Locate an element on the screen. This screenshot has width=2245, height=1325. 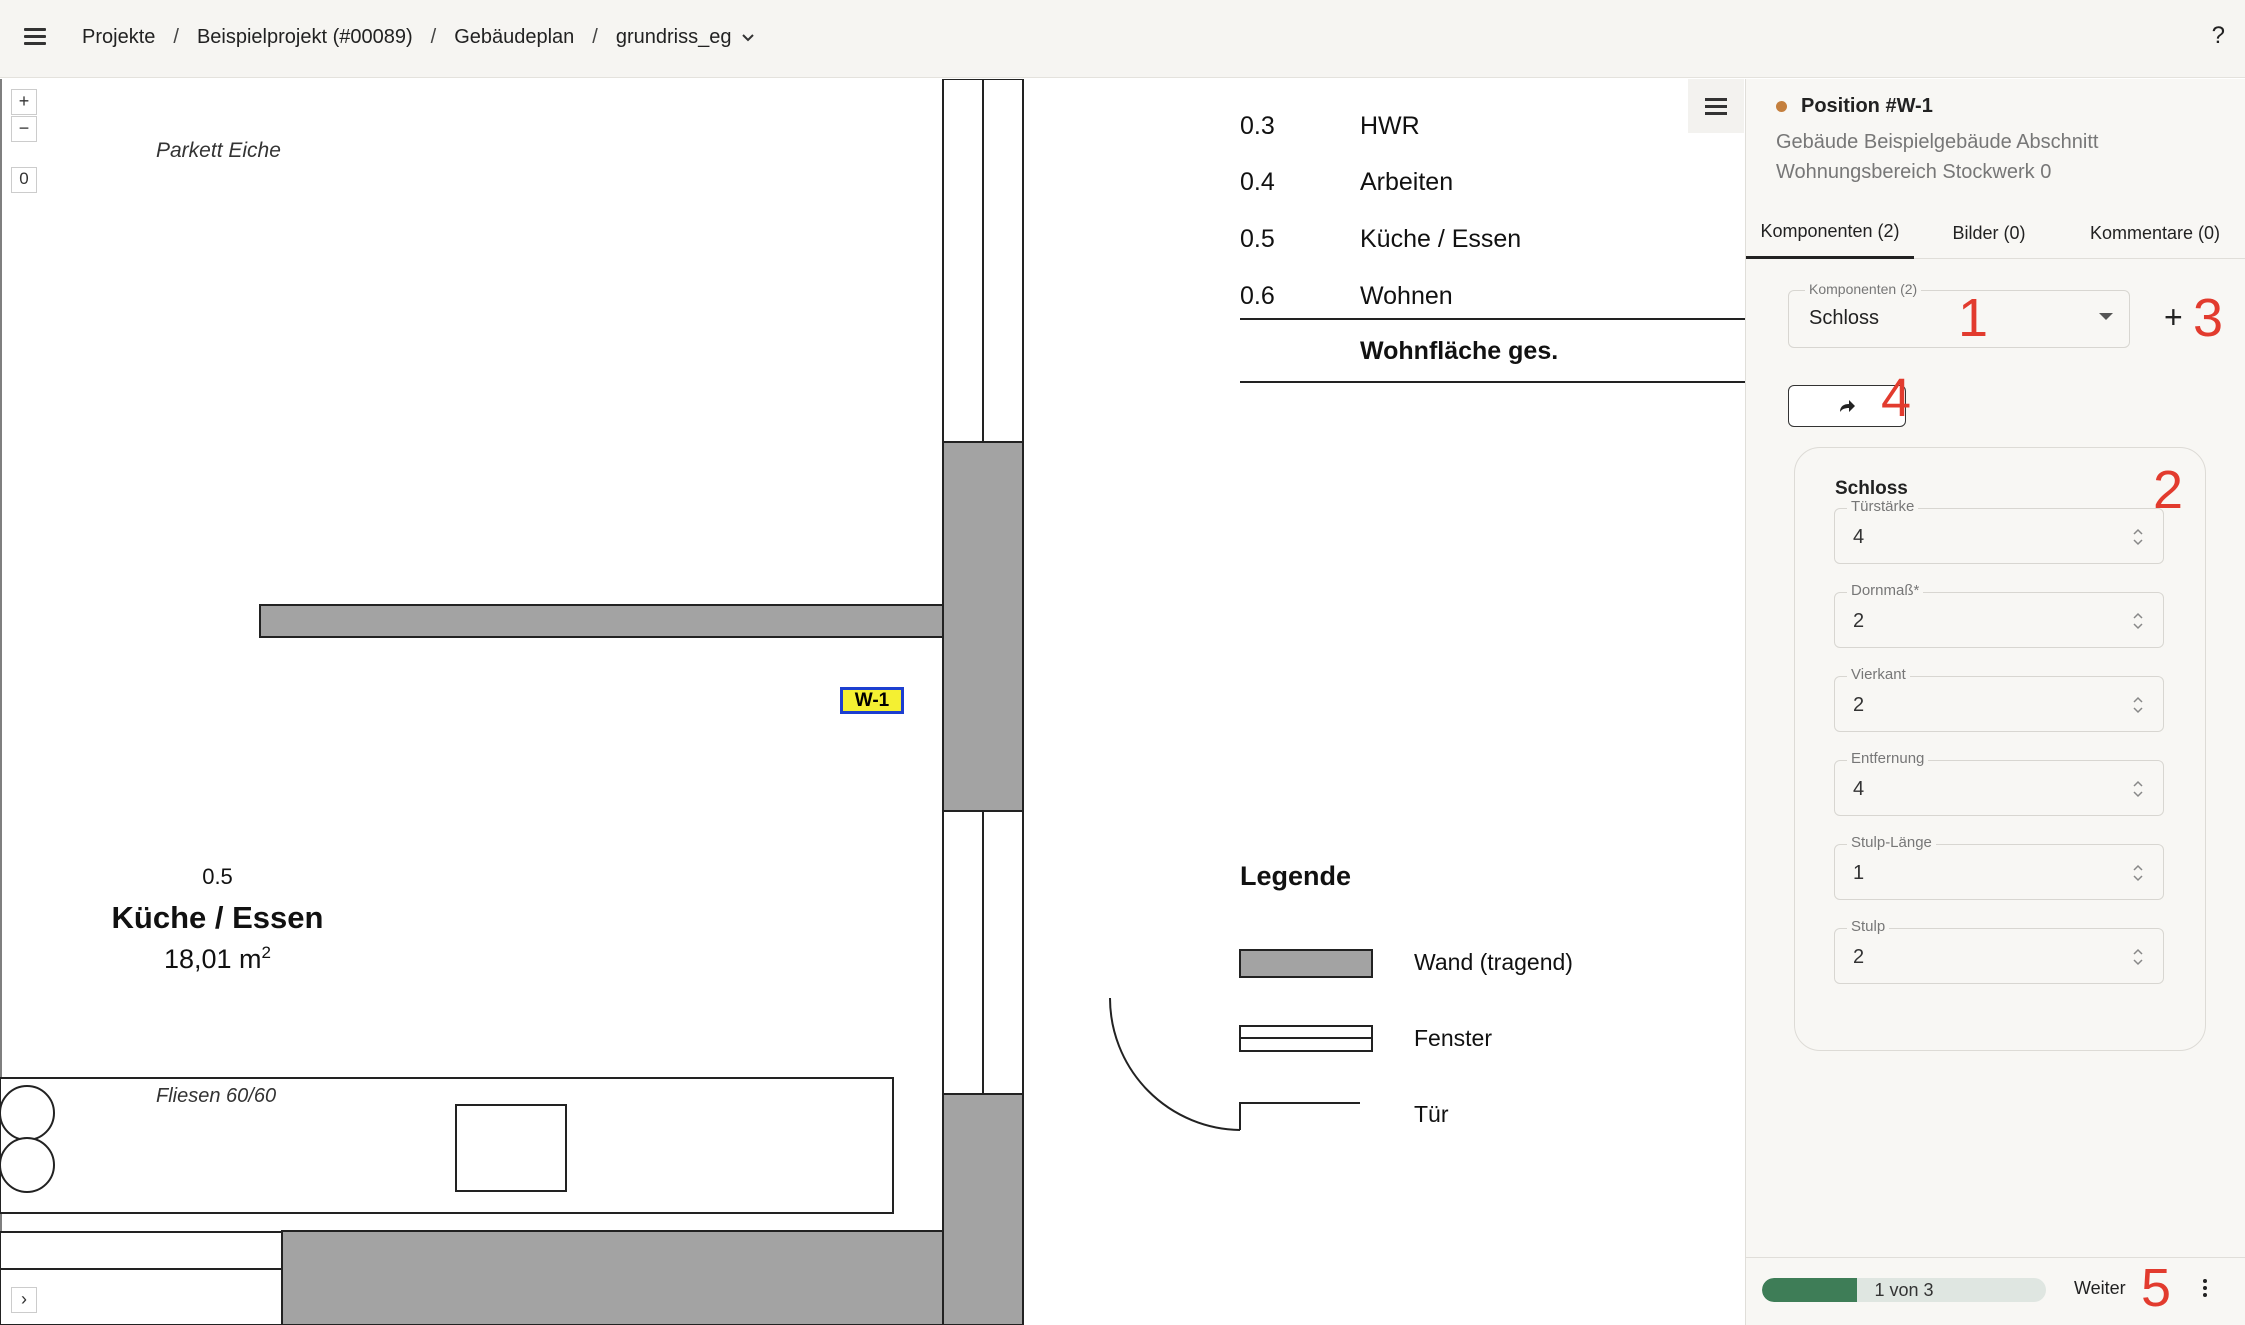
annotation-number: 1 is located at coordinates (1973, 318).